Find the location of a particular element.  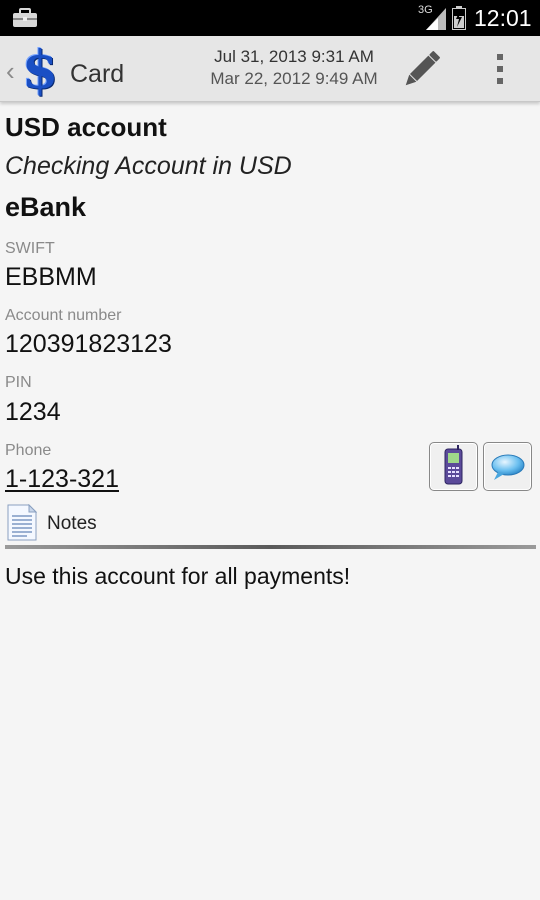

page-title: Card is located at coordinates (97, 74).